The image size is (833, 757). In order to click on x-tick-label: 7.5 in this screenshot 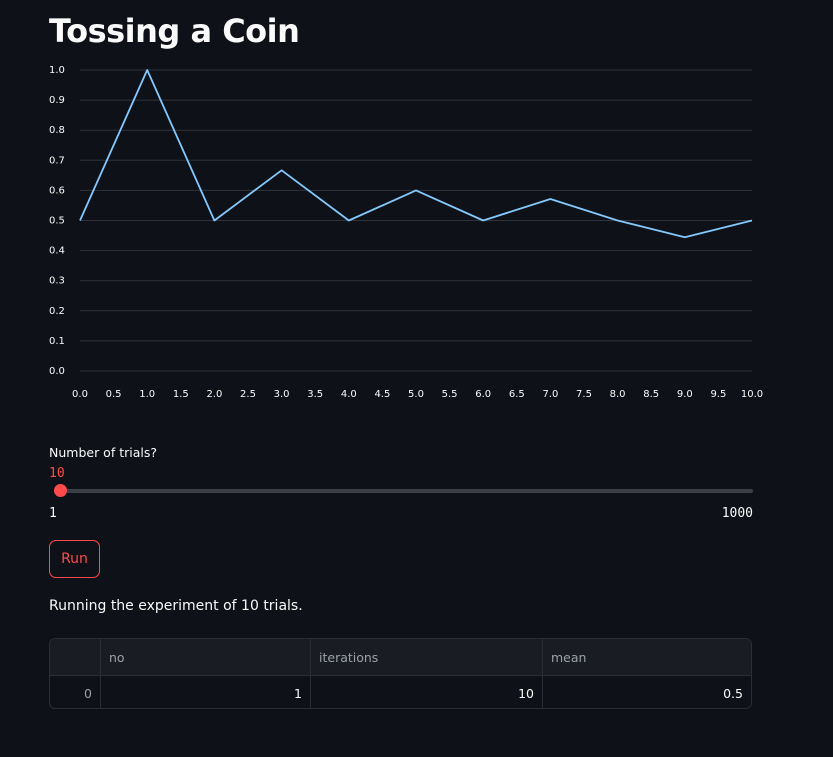, I will do `click(584, 394)`.